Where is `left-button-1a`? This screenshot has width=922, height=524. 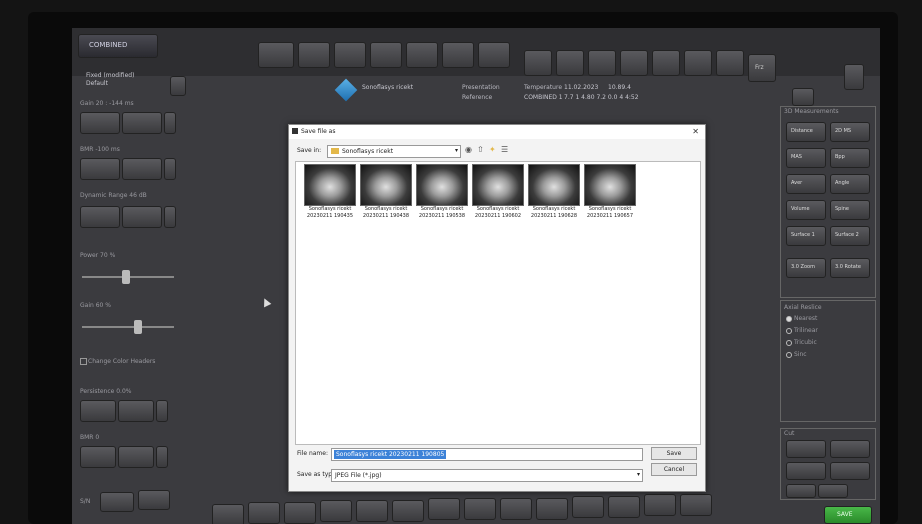
left-button-1a is located at coordinates (100, 169).